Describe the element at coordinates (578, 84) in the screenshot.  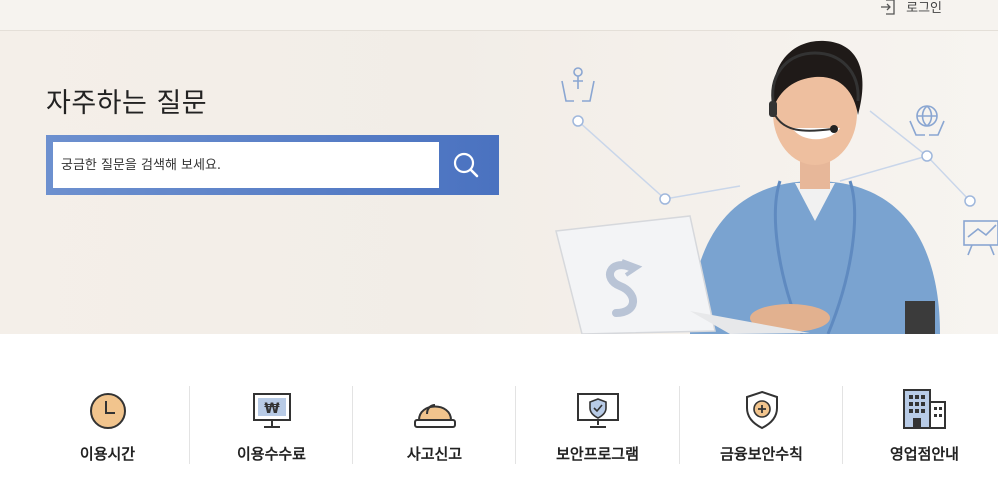
I see `people-hands-icon` at that location.